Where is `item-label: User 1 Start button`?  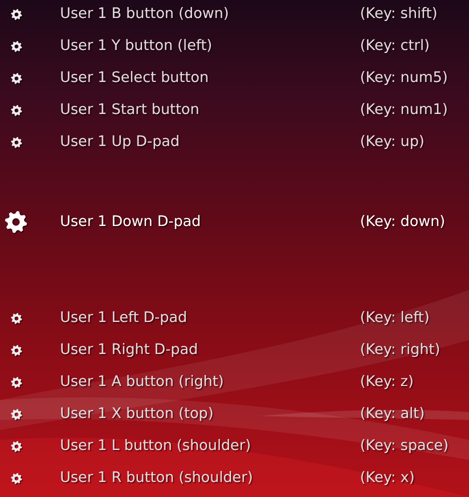
item-label: User 1 Start button is located at coordinates (130, 110).